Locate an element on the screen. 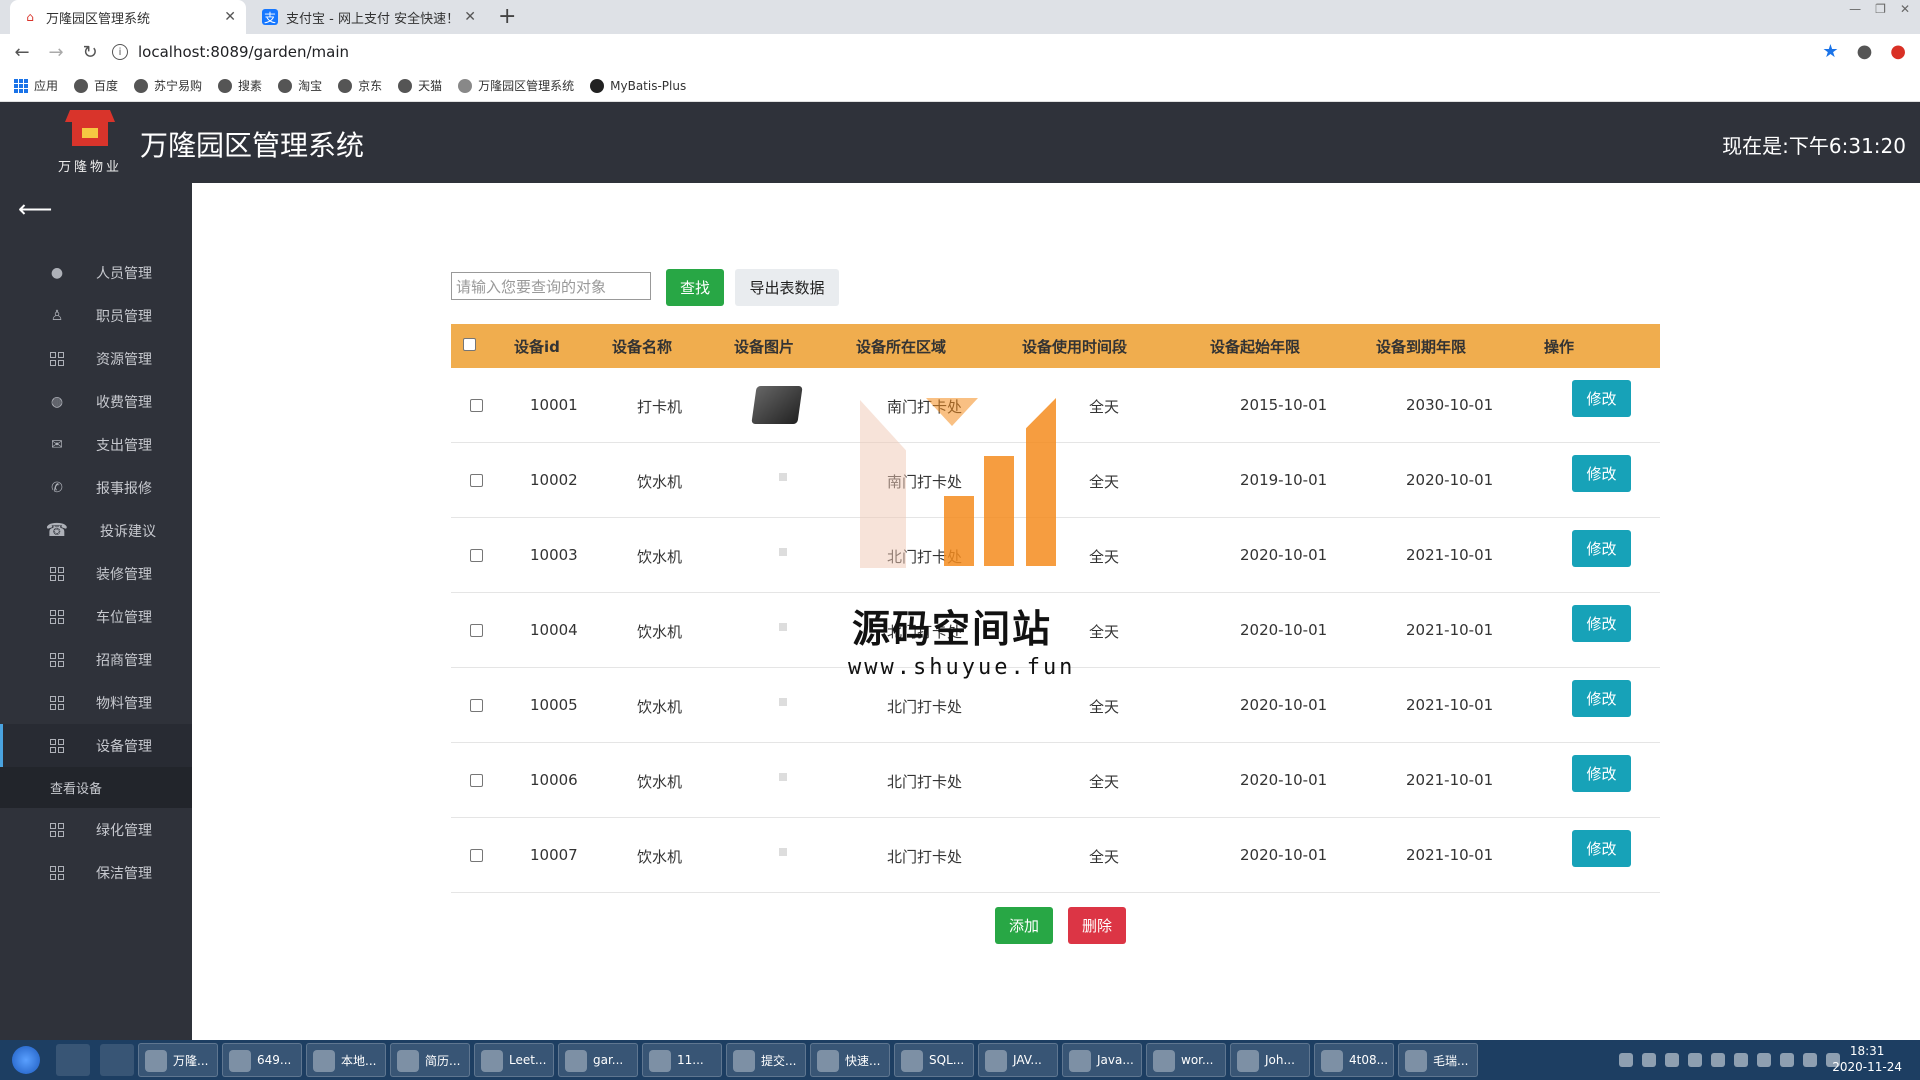  url-field: i localhost:8089/garden/main is located at coordinates (962, 52).